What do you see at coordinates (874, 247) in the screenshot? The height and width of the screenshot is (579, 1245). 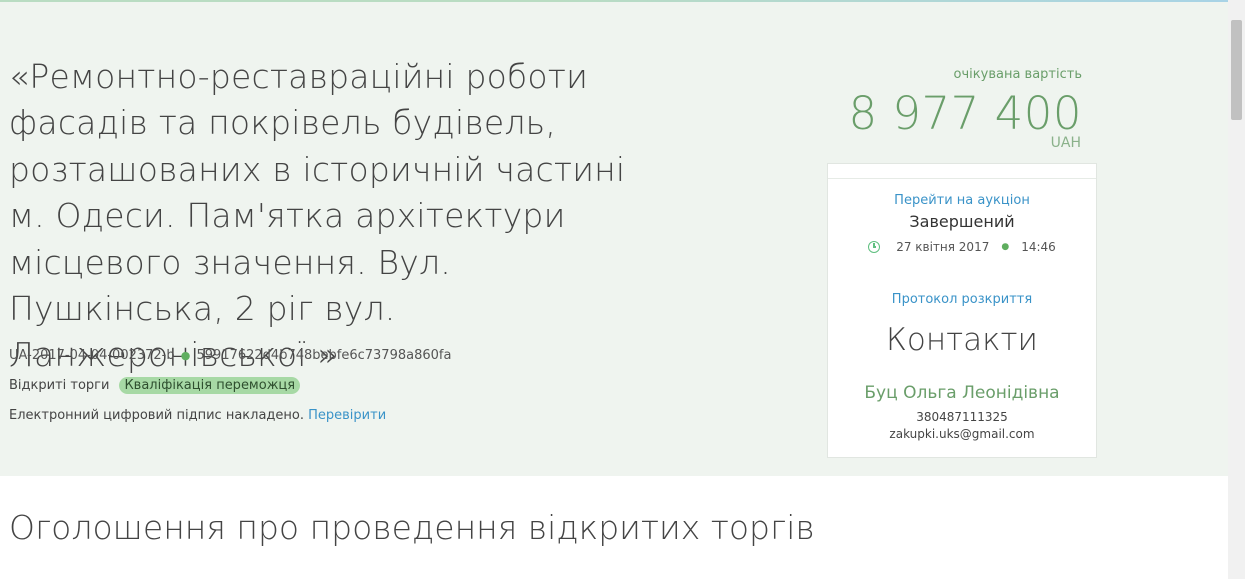 I see `clock-icon` at bounding box center [874, 247].